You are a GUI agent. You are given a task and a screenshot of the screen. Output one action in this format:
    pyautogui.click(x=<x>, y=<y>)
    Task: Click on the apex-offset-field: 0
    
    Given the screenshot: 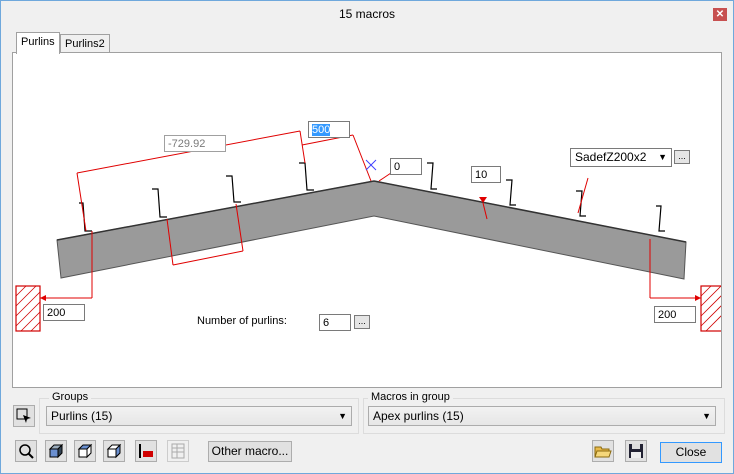 What is the action you would take?
    pyautogui.click(x=406, y=166)
    